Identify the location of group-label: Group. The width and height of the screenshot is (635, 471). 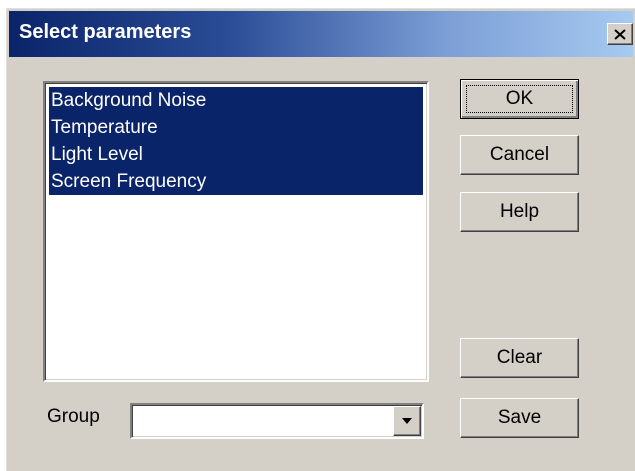
(73, 416).